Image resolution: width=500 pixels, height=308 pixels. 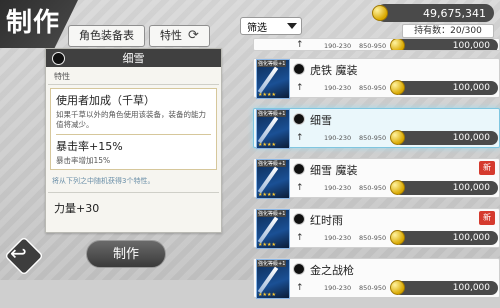 What do you see at coordinates (448, 31) in the screenshot?
I see `holding-count: 持有数：20/300` at bounding box center [448, 31].